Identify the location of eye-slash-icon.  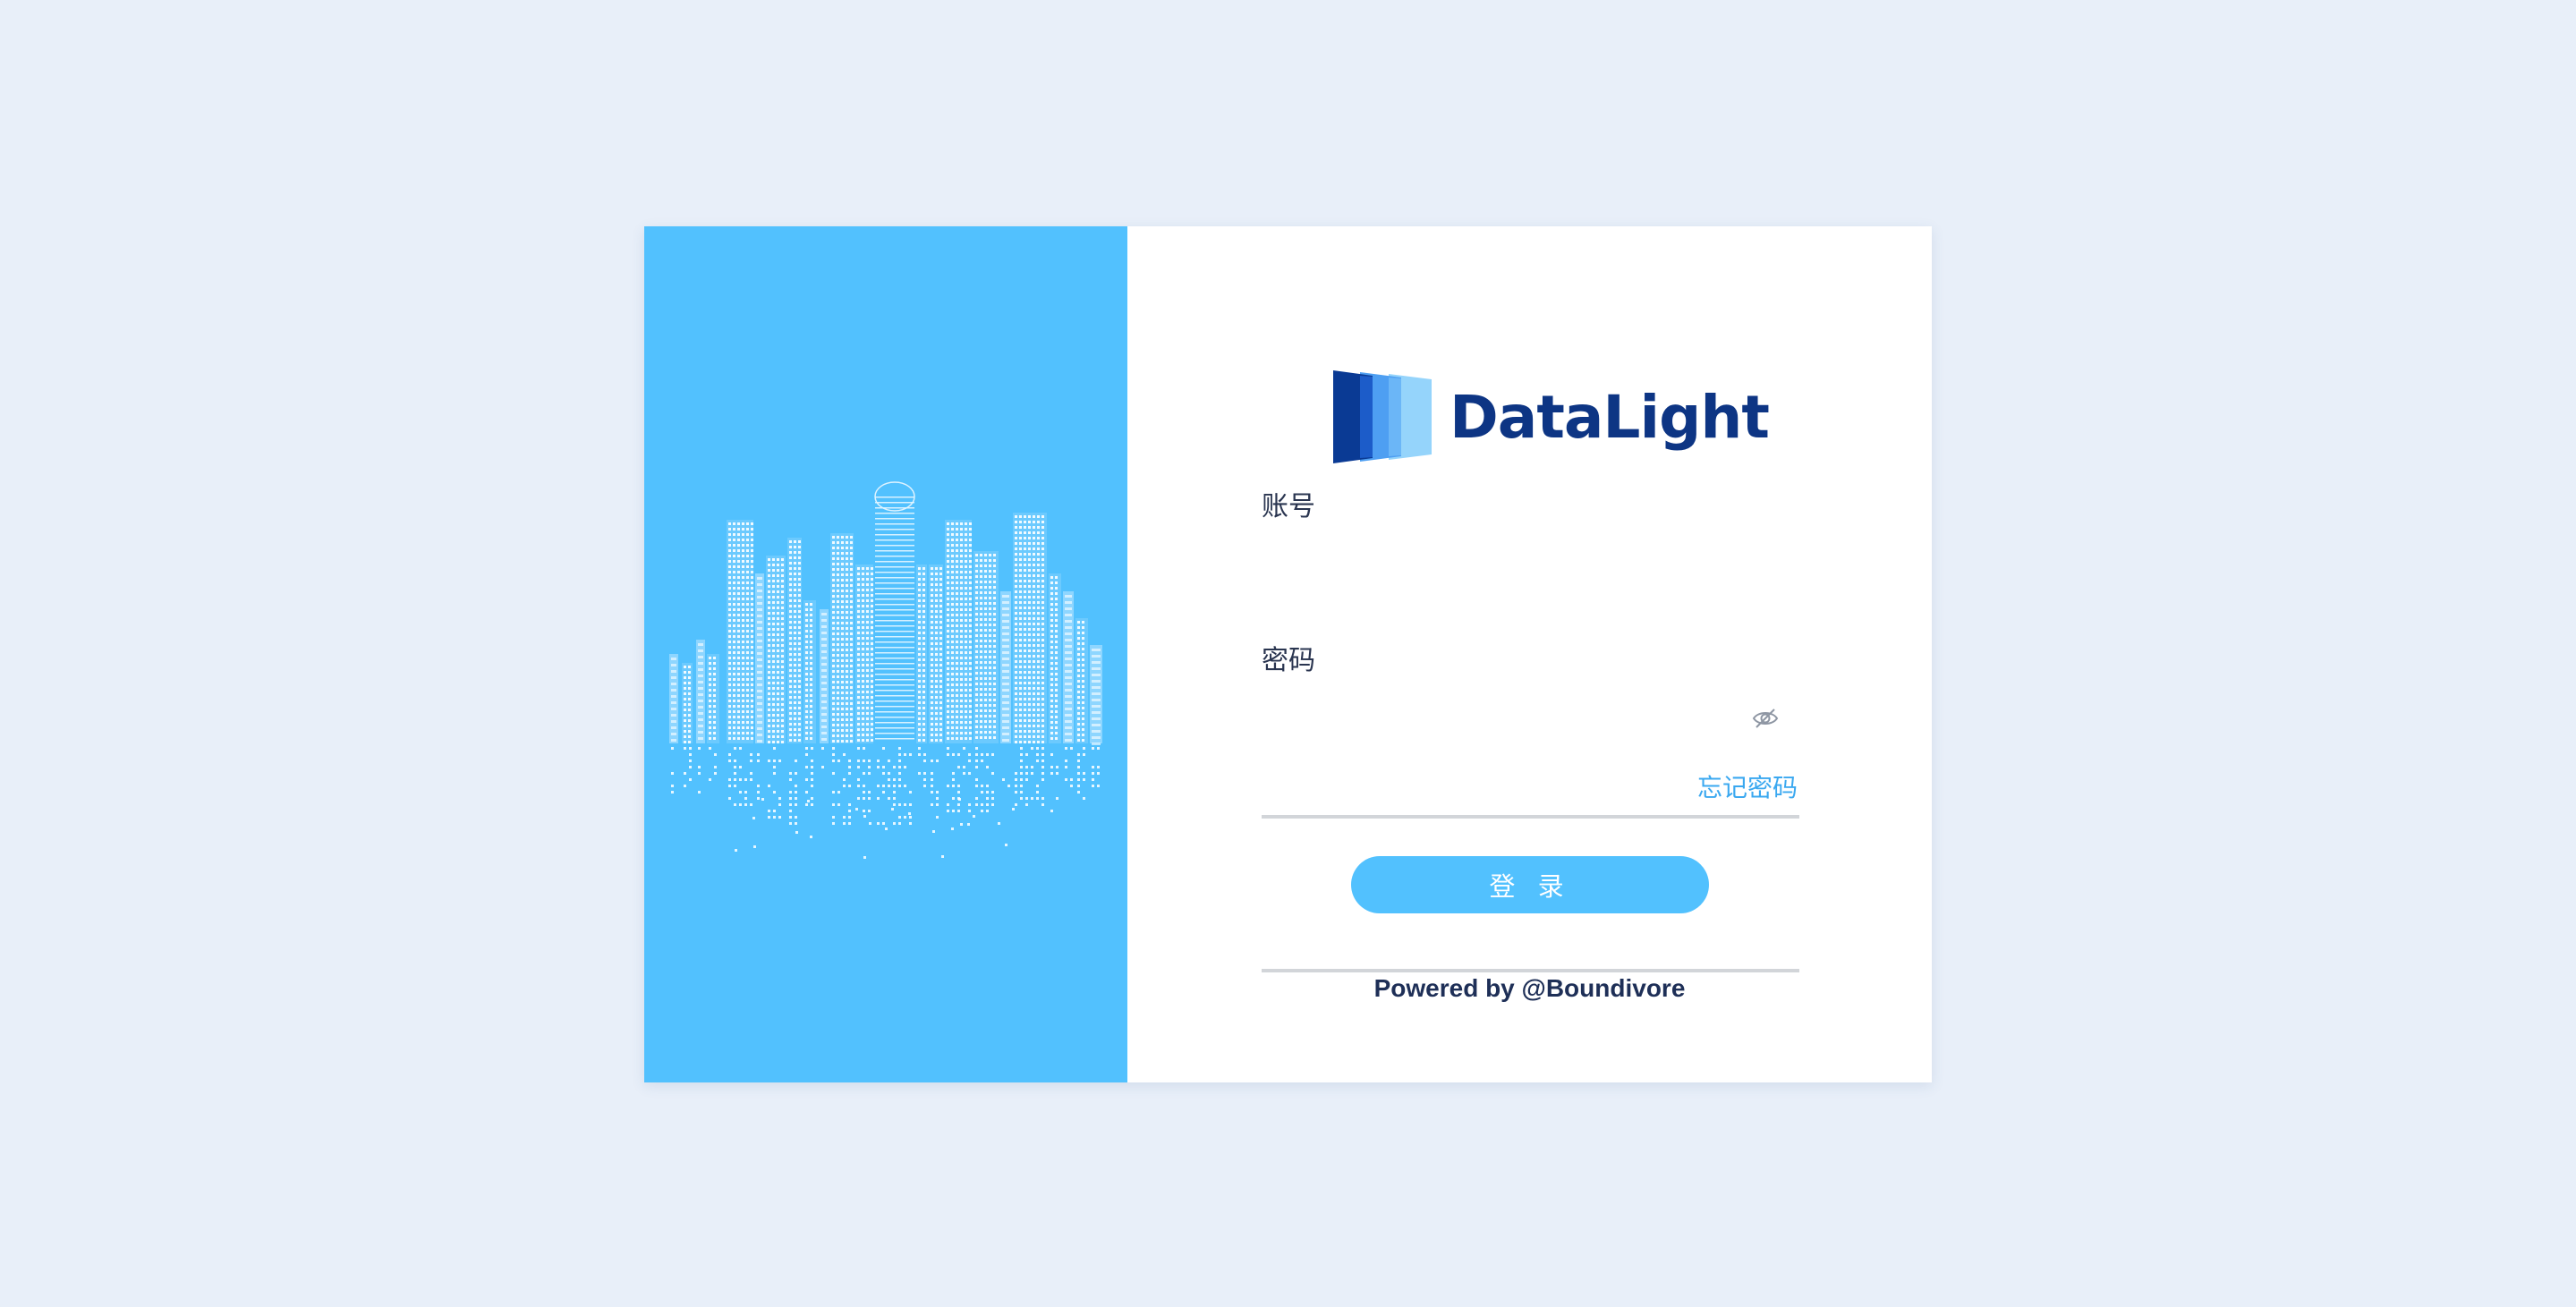
(1765, 718).